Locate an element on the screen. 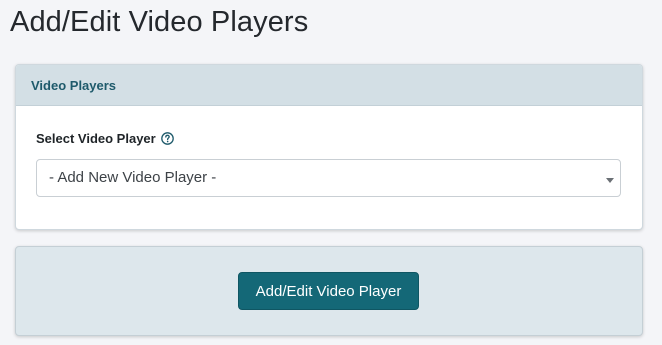 Image resolution: width=662 pixels, height=345 pixels. select-video-player-label: Select Video Player is located at coordinates (96, 138).